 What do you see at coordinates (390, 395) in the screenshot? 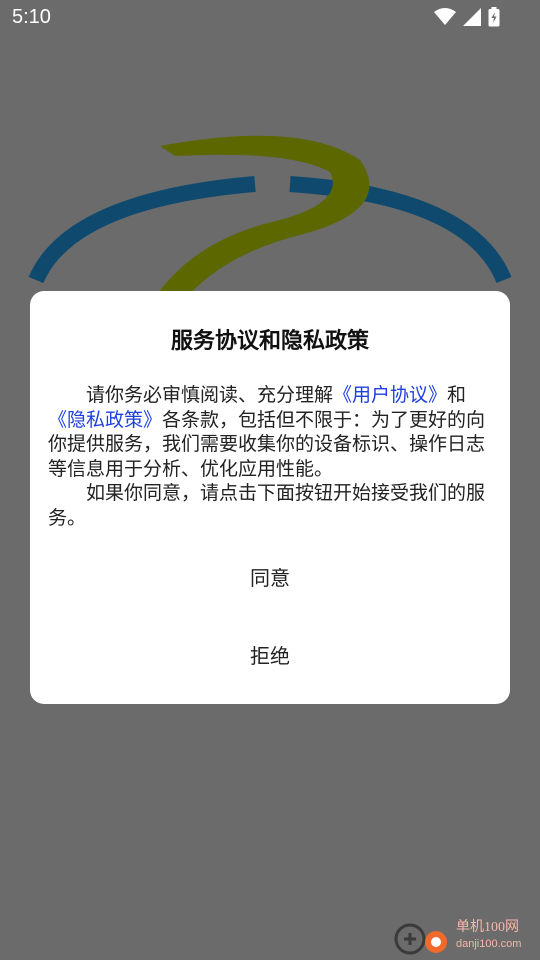
I see `user-agreement-link: 《用户协议》` at bounding box center [390, 395].